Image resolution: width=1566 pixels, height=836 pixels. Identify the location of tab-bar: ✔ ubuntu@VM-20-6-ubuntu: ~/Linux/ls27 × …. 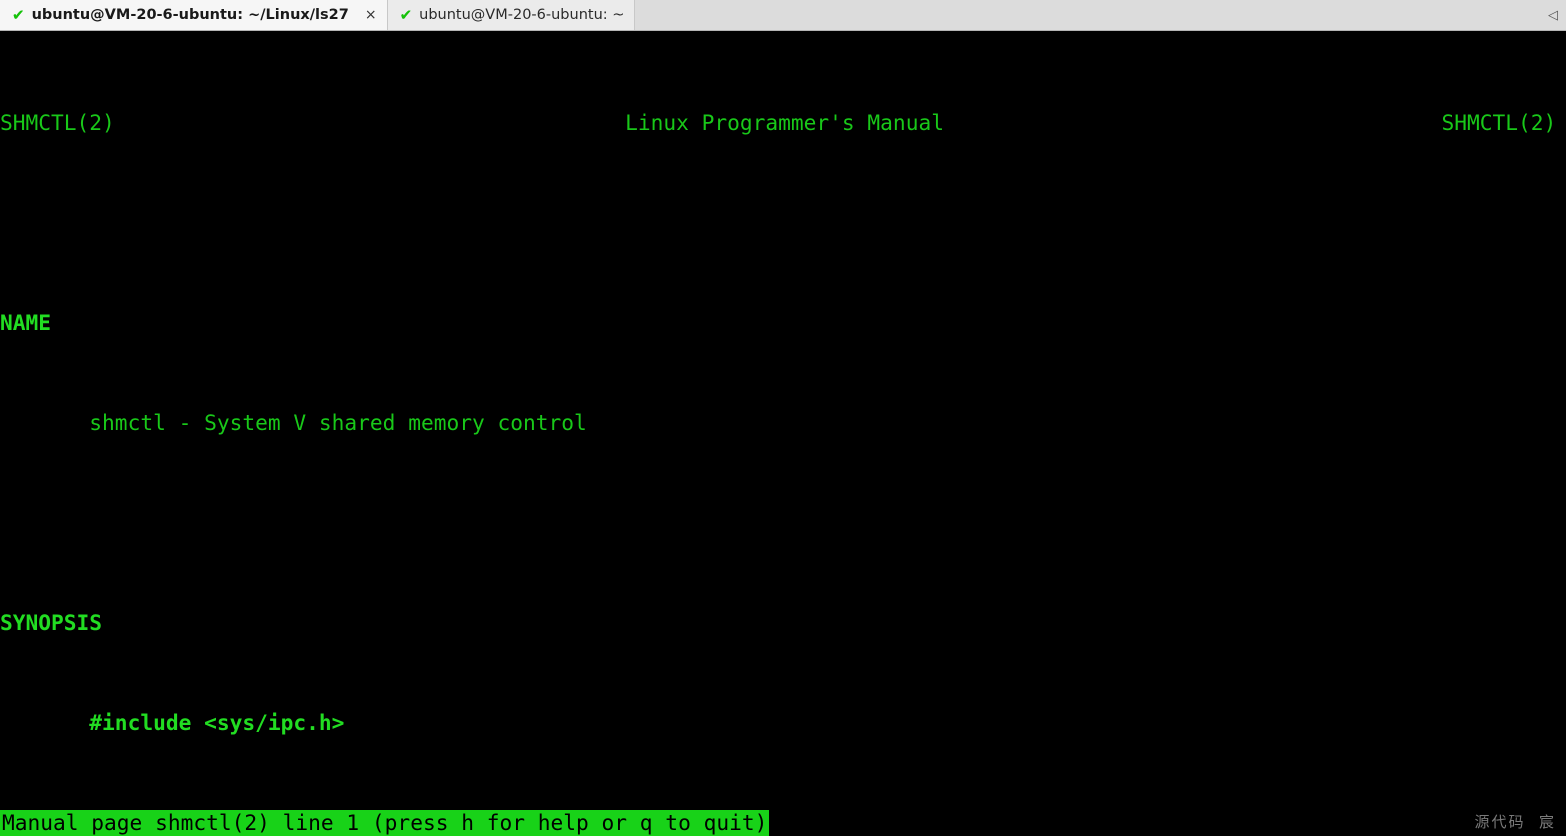
(783, 15).